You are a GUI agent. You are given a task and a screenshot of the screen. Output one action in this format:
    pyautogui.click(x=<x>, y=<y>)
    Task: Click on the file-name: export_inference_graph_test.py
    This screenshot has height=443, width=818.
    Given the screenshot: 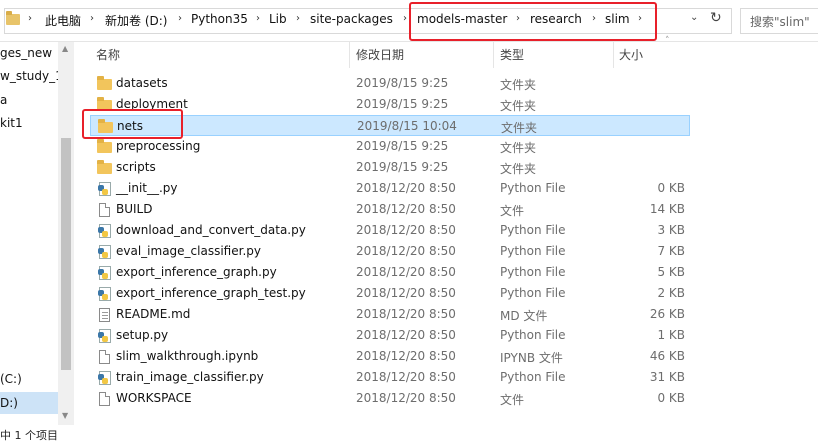 What is the action you would take?
    pyautogui.click(x=211, y=293)
    